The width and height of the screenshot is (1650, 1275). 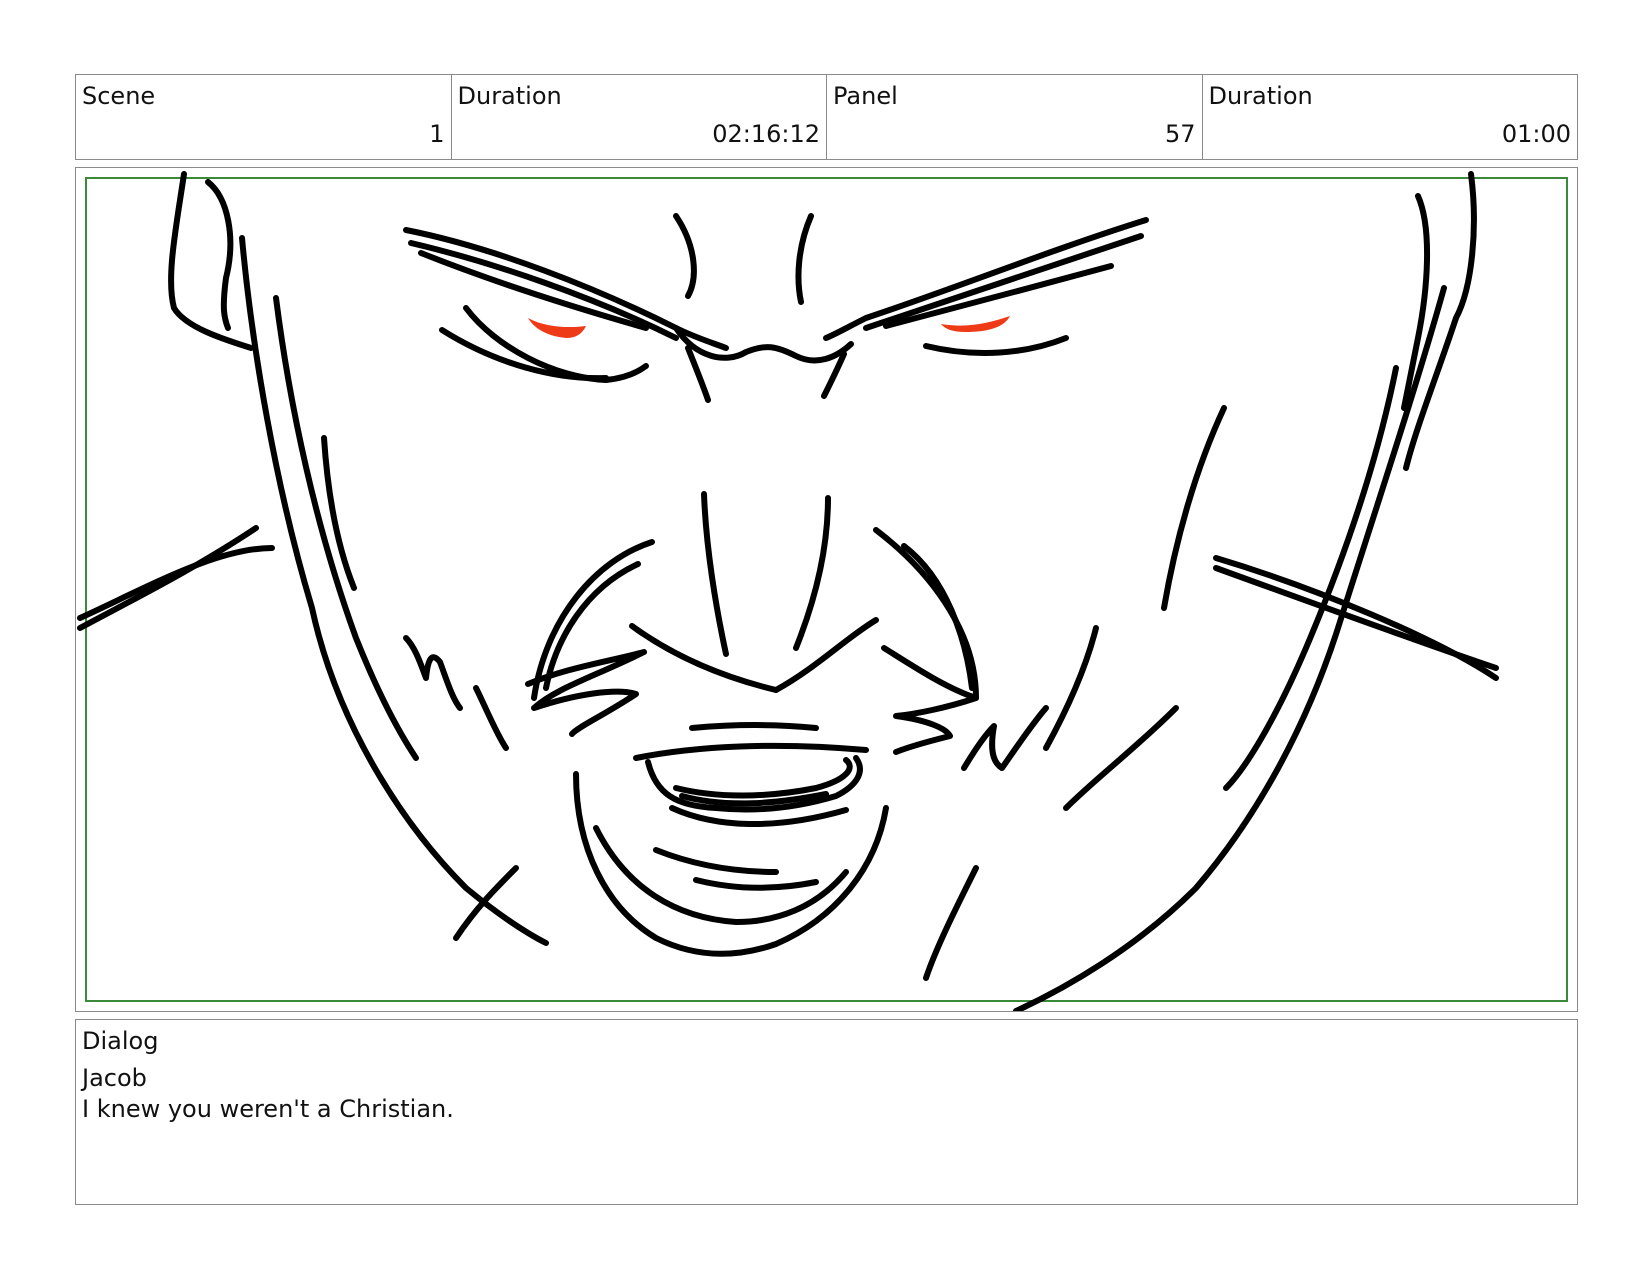 I want to click on dialog-speaker: Jacob, so click(x=114, y=1078).